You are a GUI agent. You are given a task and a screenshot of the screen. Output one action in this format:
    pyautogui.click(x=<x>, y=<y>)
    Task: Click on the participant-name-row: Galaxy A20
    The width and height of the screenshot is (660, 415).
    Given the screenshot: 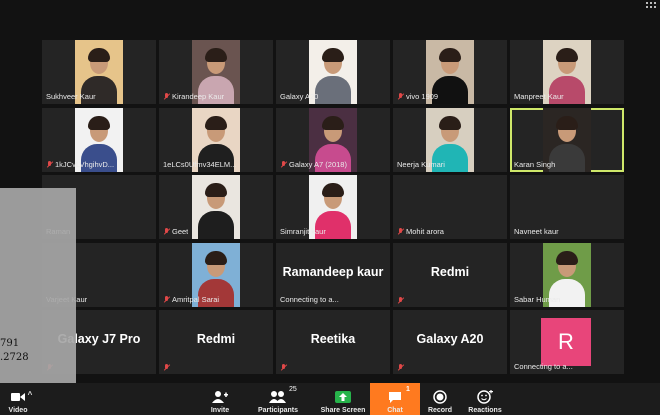 What is the action you would take?
    pyautogui.click(x=299, y=96)
    